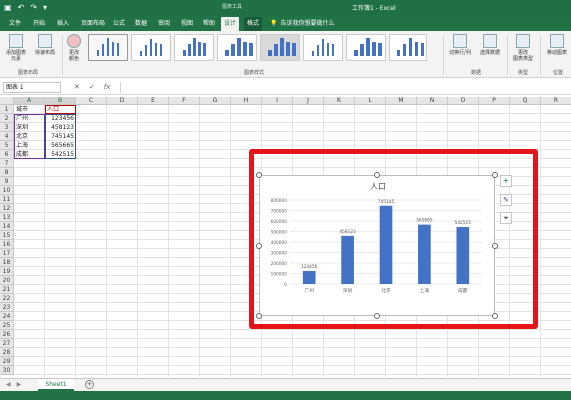  Describe the element at coordinates (308, 101) in the screenshot. I see `column-header-J: J` at that location.